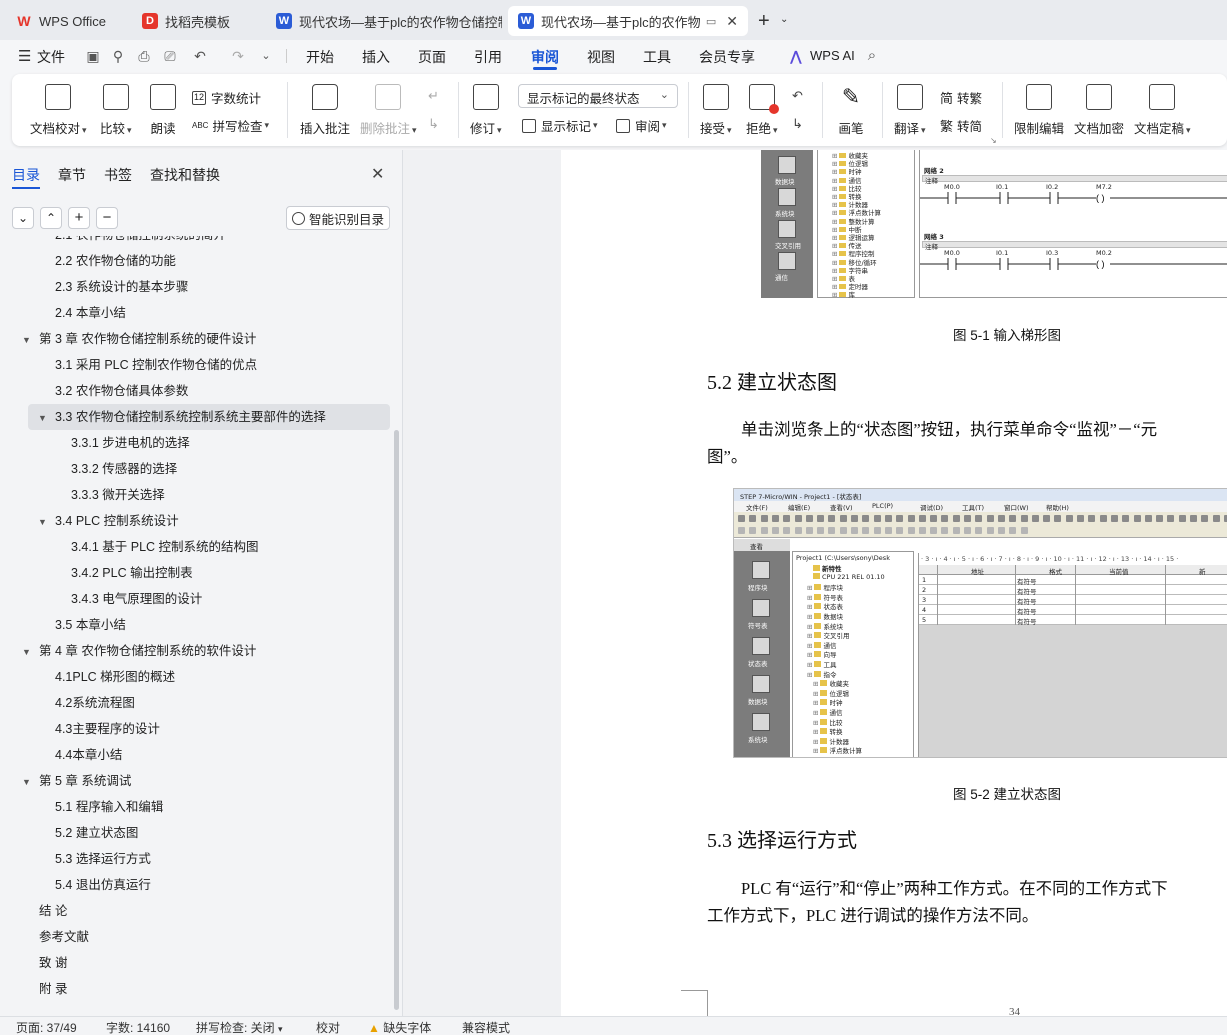  I want to click on toc-item: 致 谢, so click(190, 963).